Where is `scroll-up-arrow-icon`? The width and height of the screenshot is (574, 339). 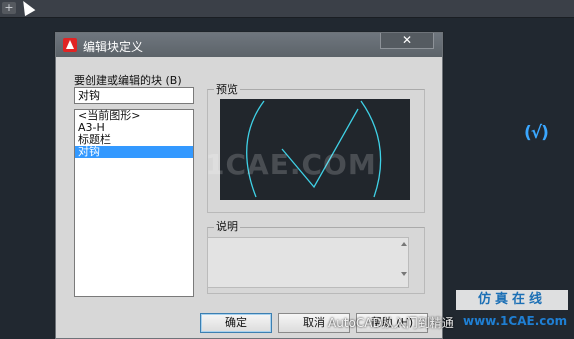 scroll-up-arrow-icon is located at coordinates (404, 244).